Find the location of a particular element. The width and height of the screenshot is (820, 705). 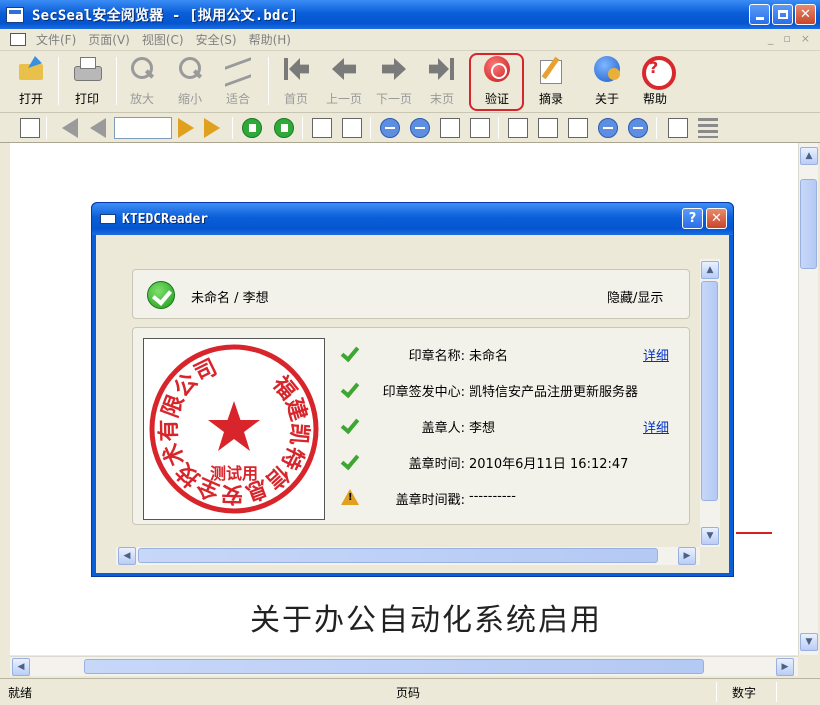

first-page-button: 首页 is located at coordinates (296, 82).